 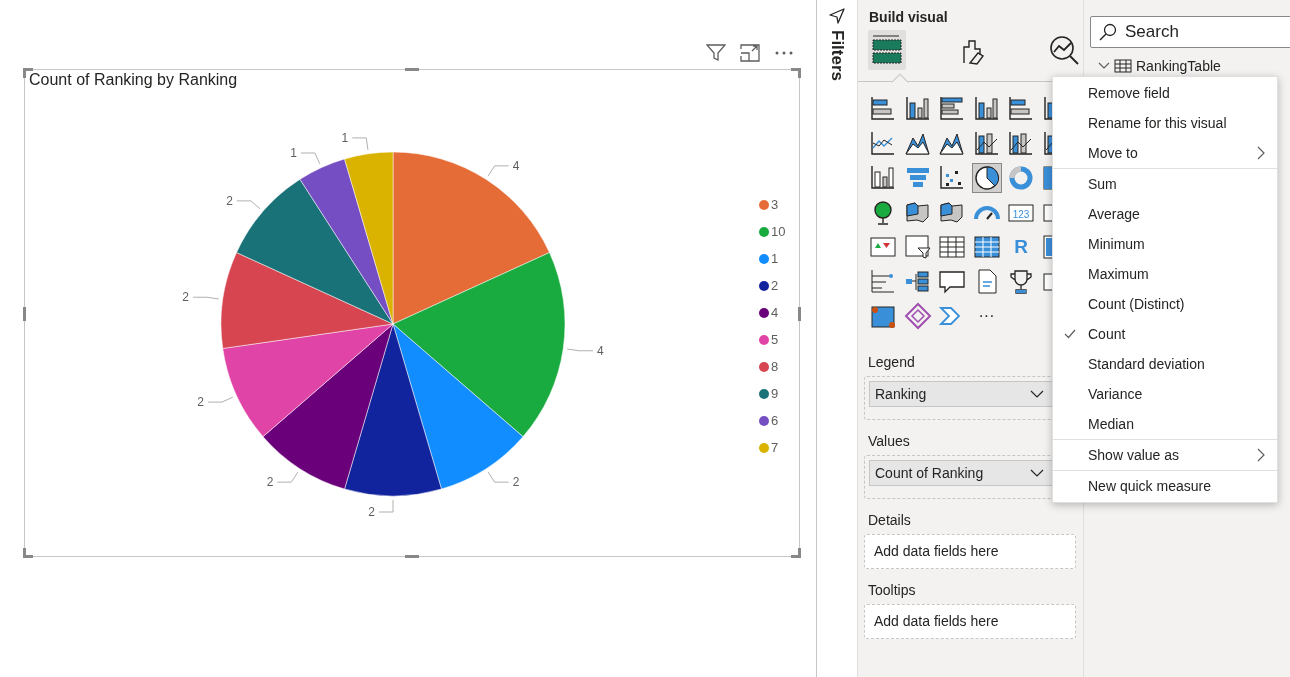 What do you see at coordinates (1113, 153) in the screenshot?
I see `menu-item-label: Move to` at bounding box center [1113, 153].